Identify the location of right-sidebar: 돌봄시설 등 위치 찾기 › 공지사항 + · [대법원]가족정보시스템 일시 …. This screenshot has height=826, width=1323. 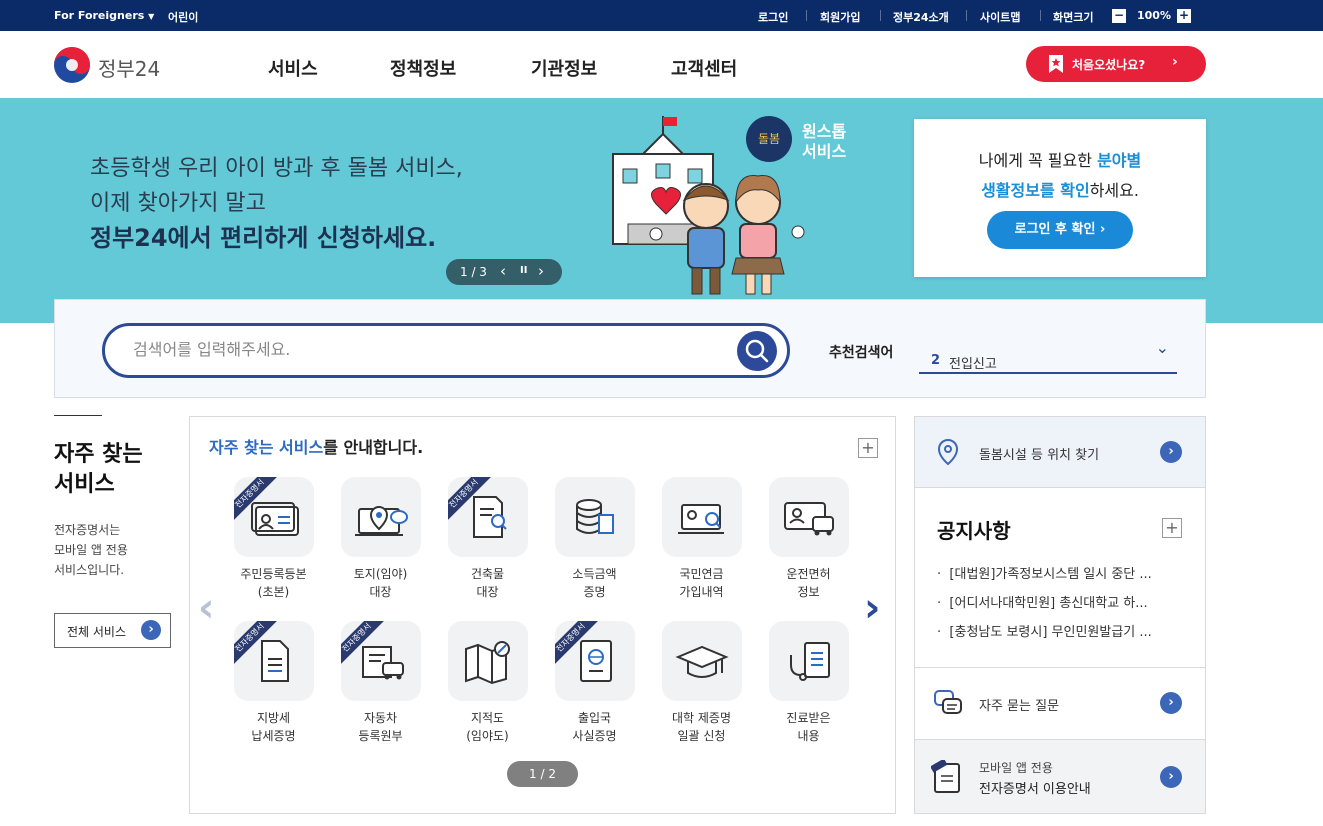
(1060, 615).